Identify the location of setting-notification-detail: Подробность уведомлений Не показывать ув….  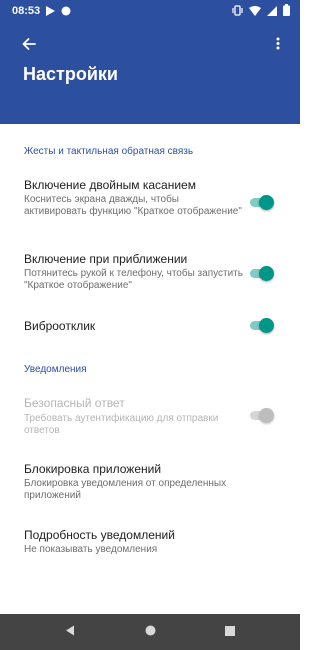
(150, 540).